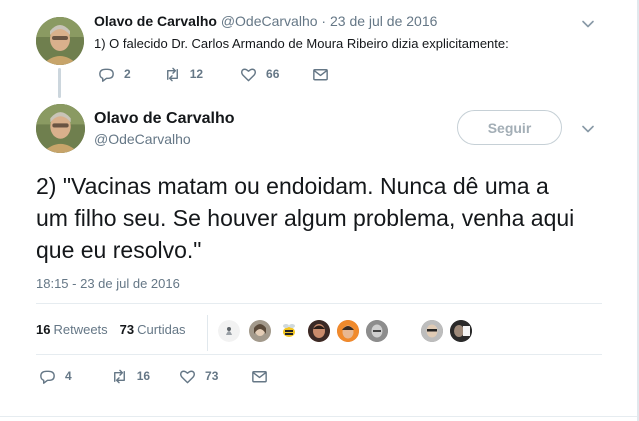  What do you see at coordinates (318, 416) in the screenshot?
I see `tweet-bottom-border` at bounding box center [318, 416].